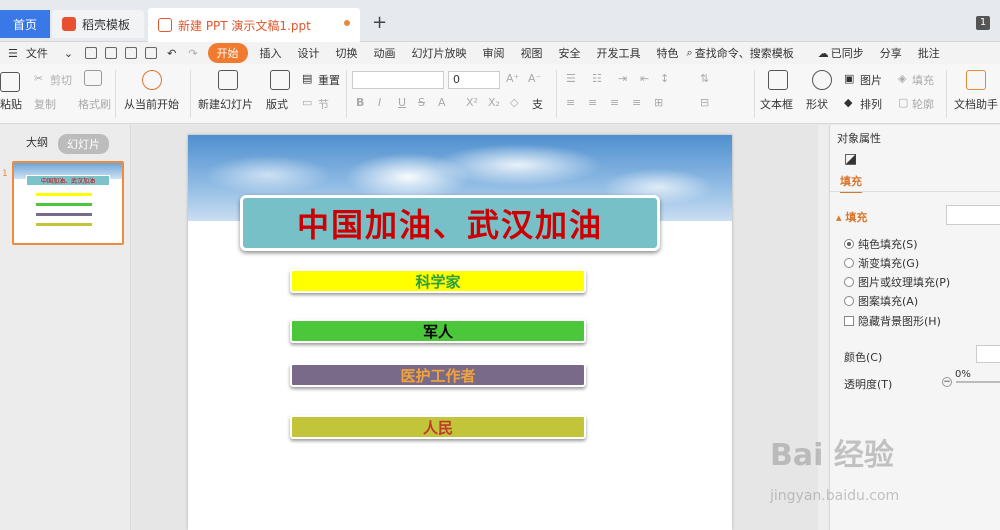 The width and height of the screenshot is (1000, 530). I want to click on fill-icon: ◈, so click(902, 78).